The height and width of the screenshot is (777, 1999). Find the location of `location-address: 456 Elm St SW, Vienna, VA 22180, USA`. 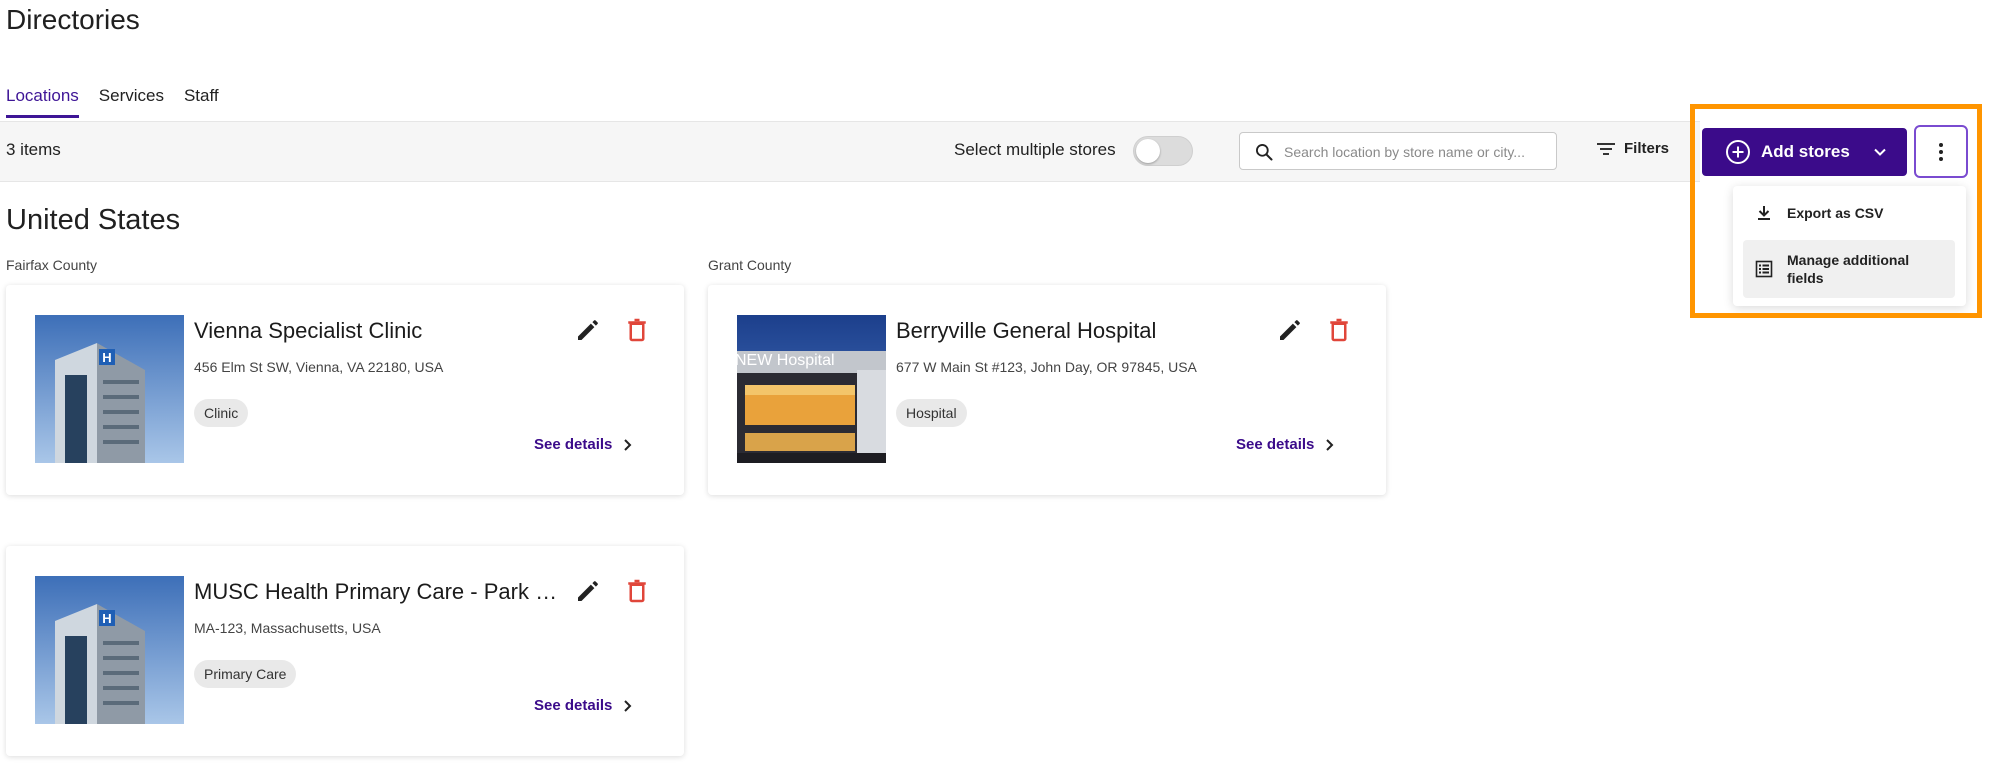

location-address: 456 Elm St SW, Vienna, VA 22180, USA is located at coordinates (319, 367).